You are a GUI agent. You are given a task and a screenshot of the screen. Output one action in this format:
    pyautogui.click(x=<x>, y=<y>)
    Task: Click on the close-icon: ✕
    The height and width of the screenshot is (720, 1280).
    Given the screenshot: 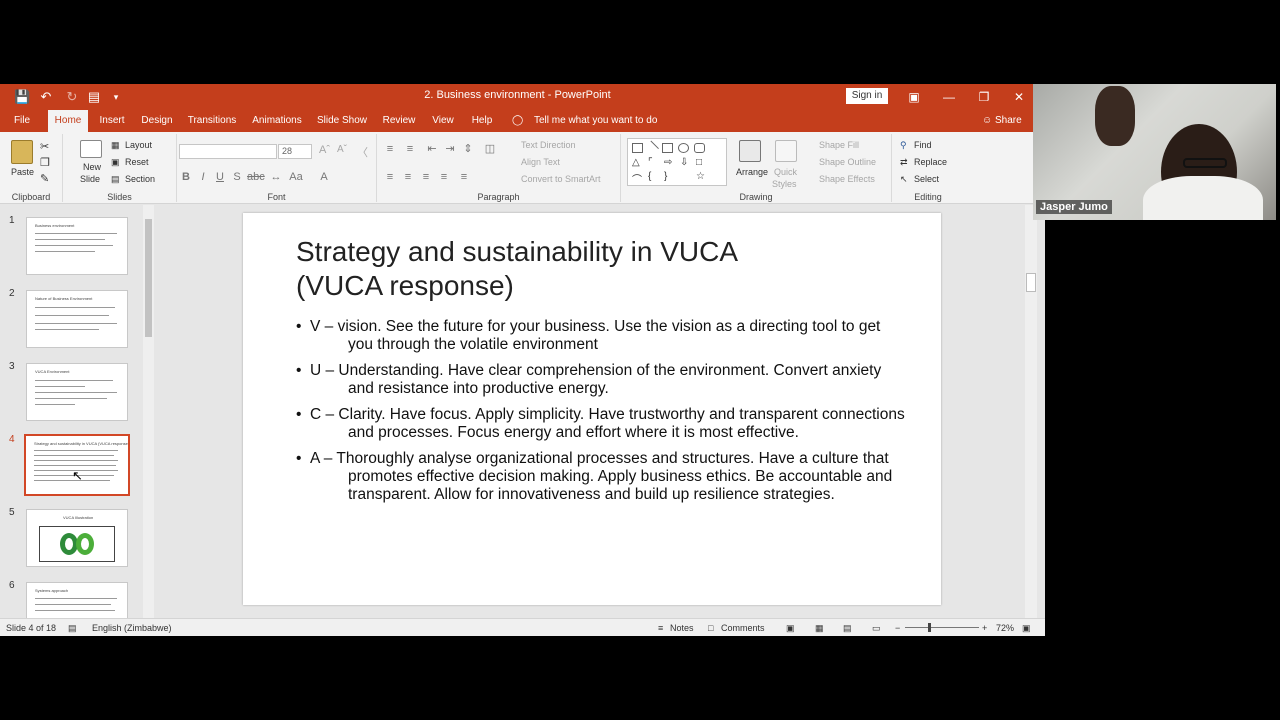 What is the action you would take?
    pyautogui.click(x=1019, y=97)
    